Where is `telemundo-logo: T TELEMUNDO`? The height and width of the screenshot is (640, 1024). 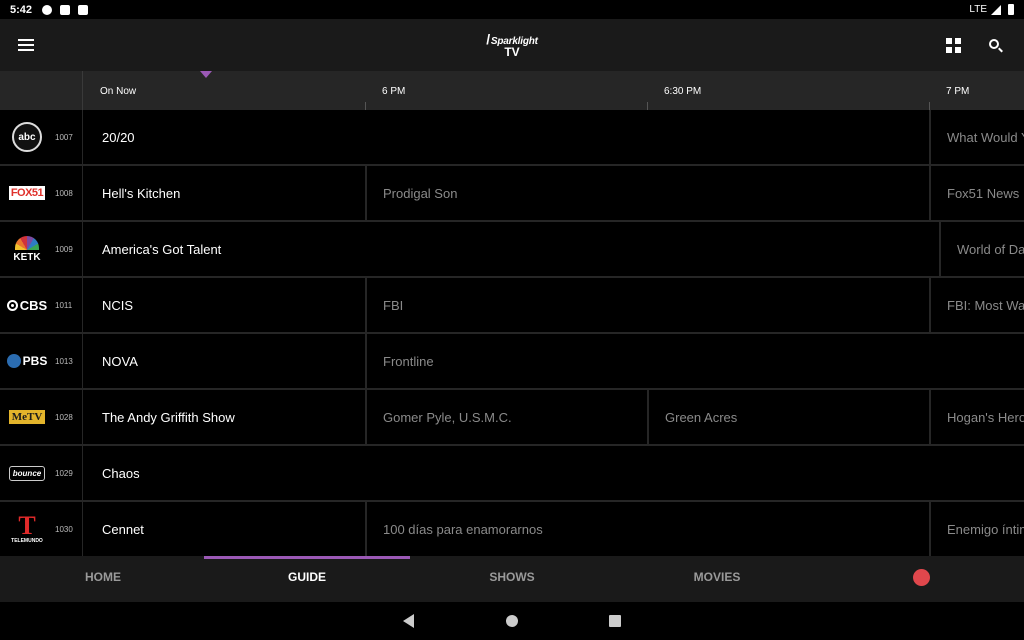 telemundo-logo: T TELEMUNDO is located at coordinates (27, 529).